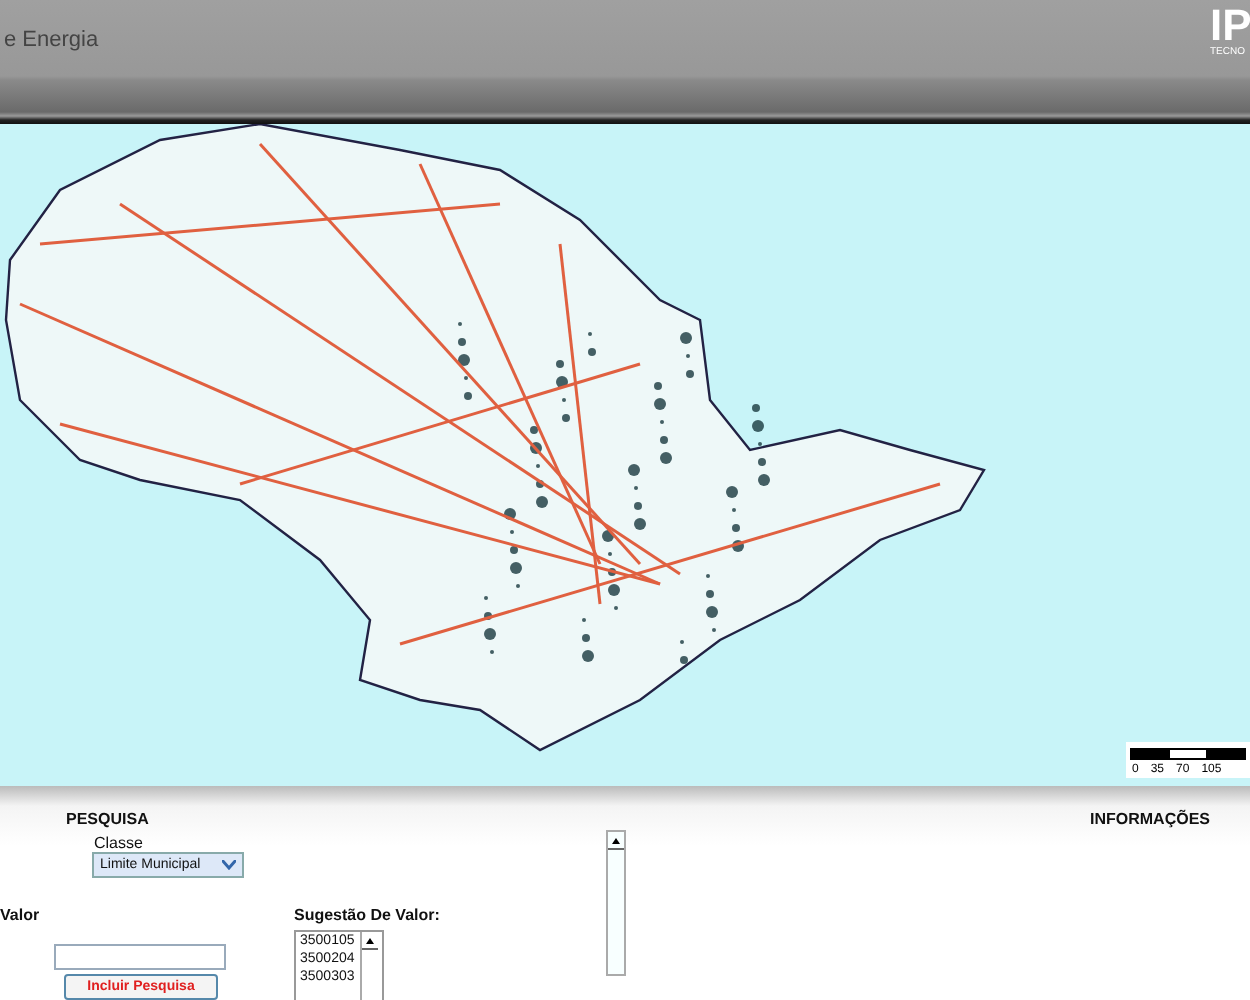 This screenshot has height=1000, width=1250. I want to click on value-field, so click(140, 957).